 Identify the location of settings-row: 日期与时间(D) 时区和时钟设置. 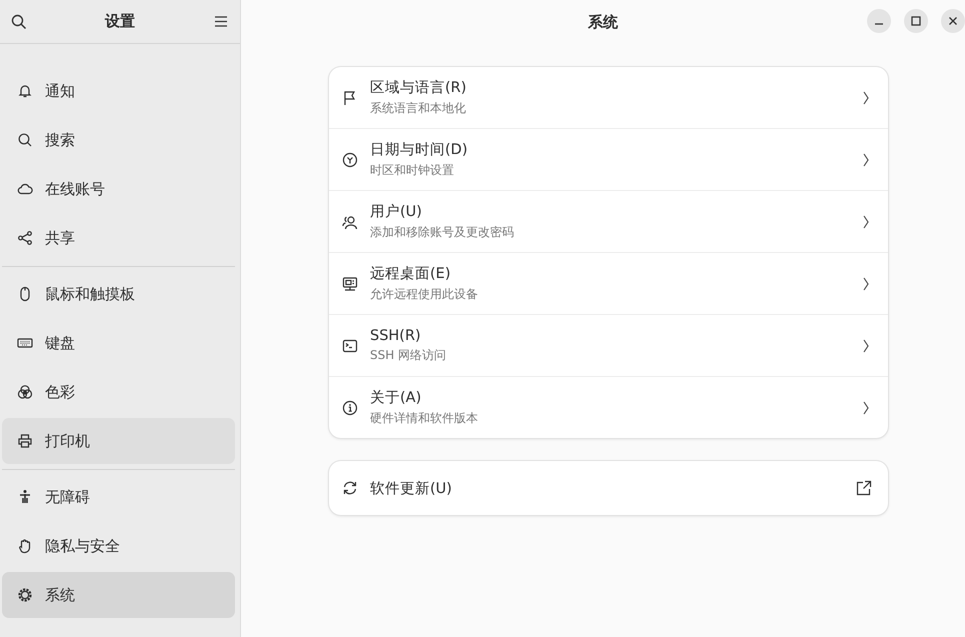
(608, 160).